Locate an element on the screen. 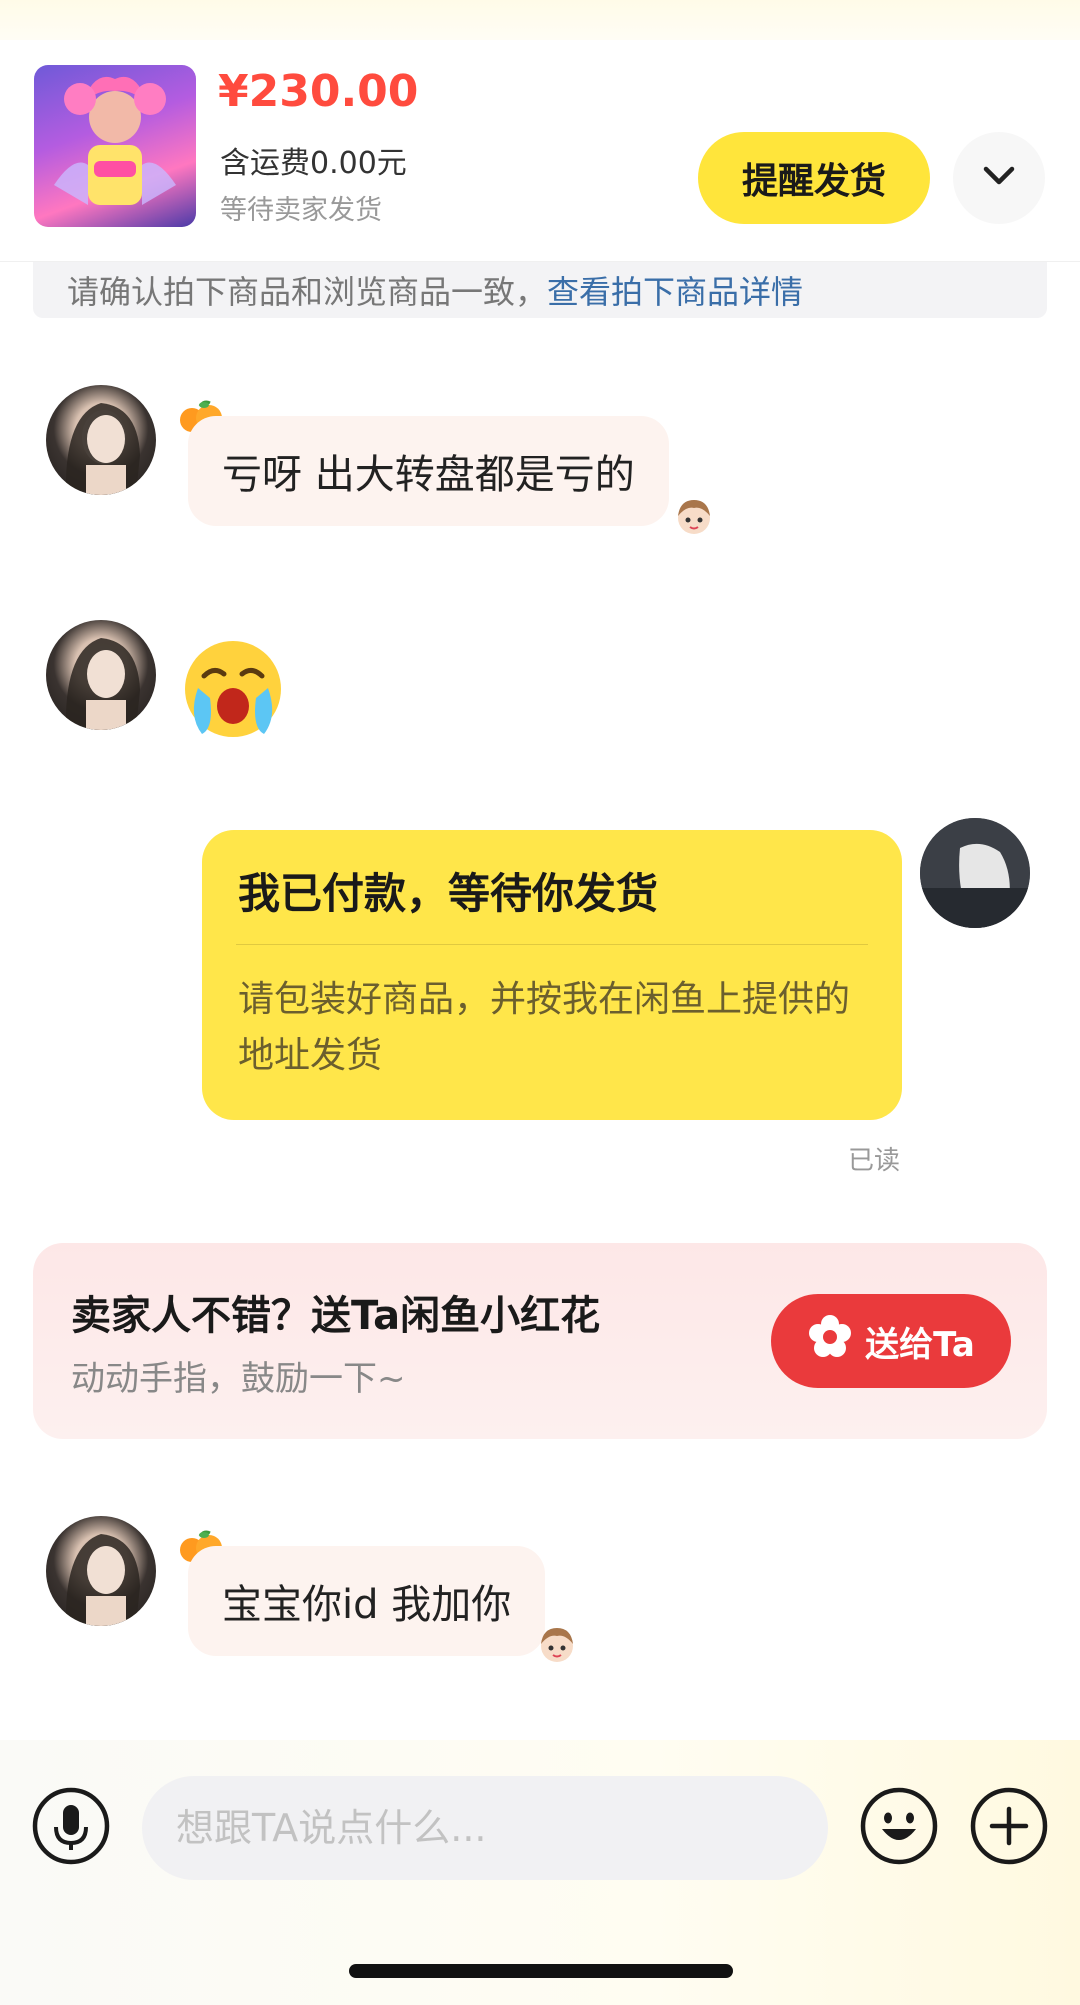 The width and height of the screenshot is (1080, 2005). microphone-icon is located at coordinates (71, 1828).